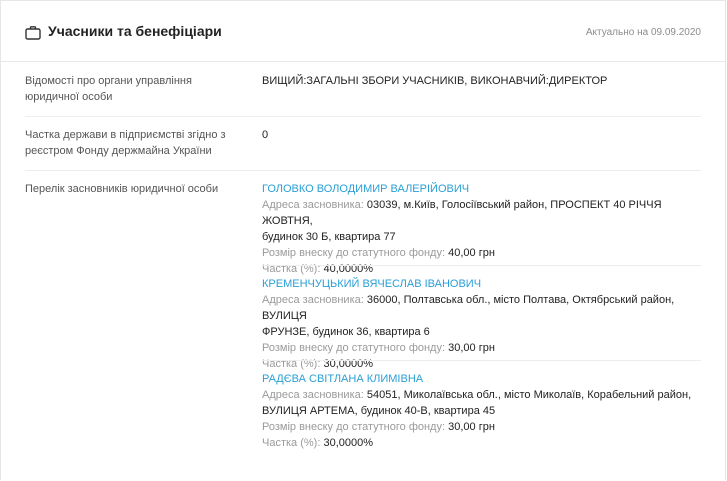  Describe the element at coordinates (135, 31) in the screenshot. I see `card-title: Учасники та бенефіціари` at that location.